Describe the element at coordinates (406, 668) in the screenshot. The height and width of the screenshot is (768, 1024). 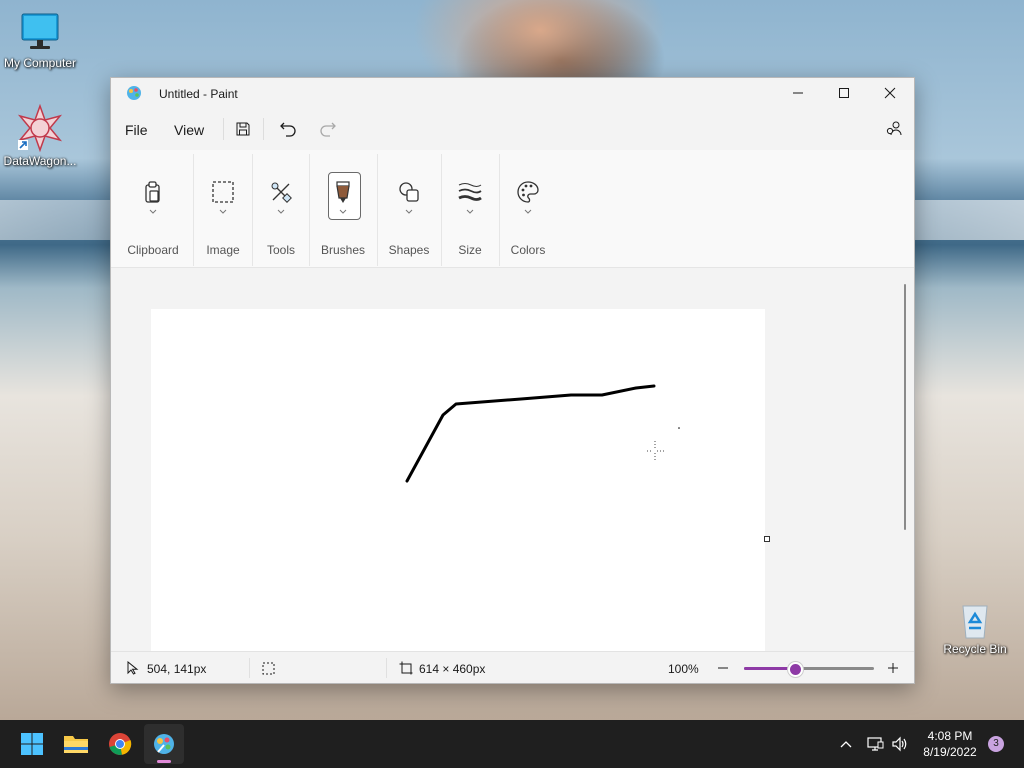
I see `canvas-size-icon` at that location.